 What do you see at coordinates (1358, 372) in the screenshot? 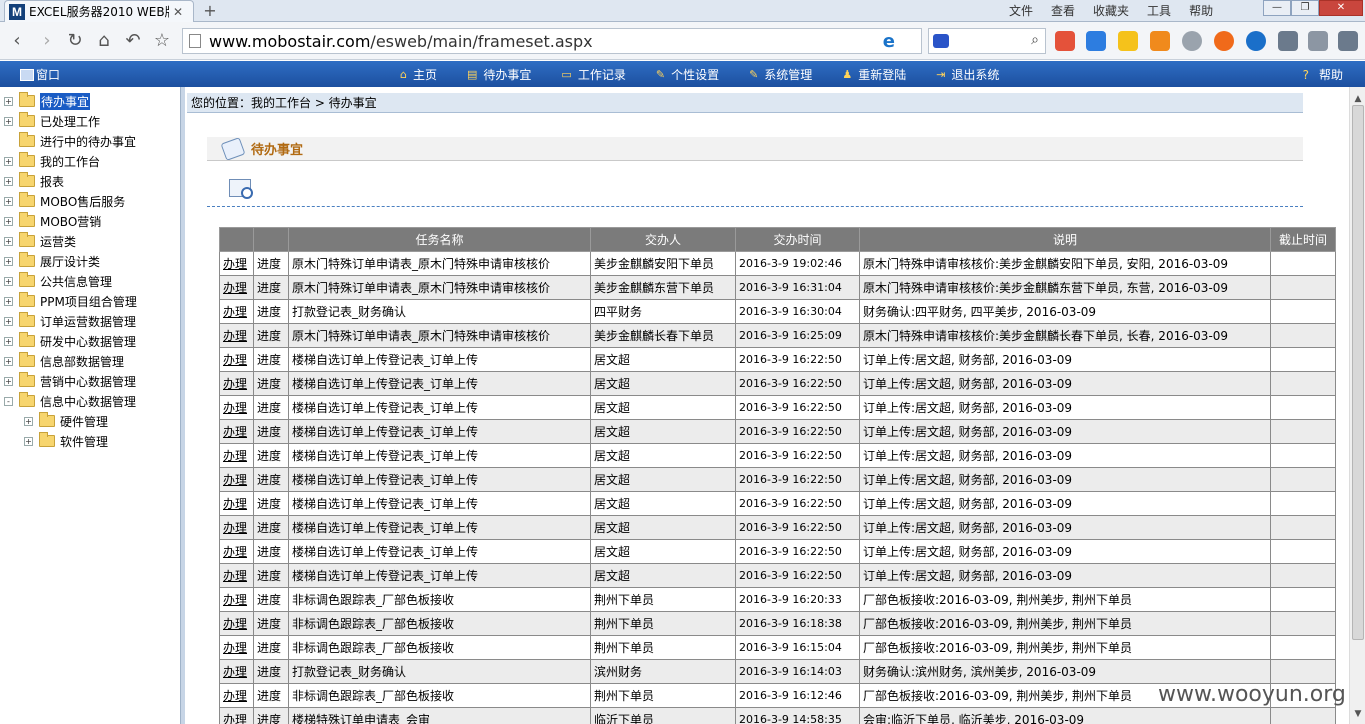
I see `scroll-thumb` at bounding box center [1358, 372].